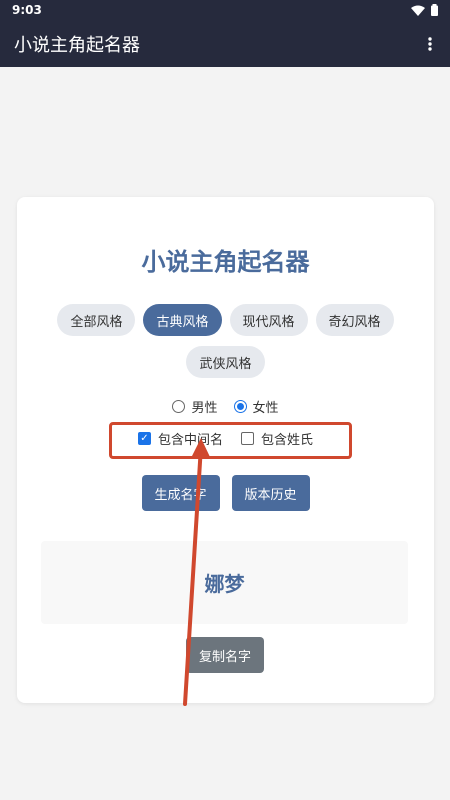 The height and width of the screenshot is (800, 450). Describe the element at coordinates (96, 320) in the screenshot. I see `chip-all-styles: 全部风格` at that location.